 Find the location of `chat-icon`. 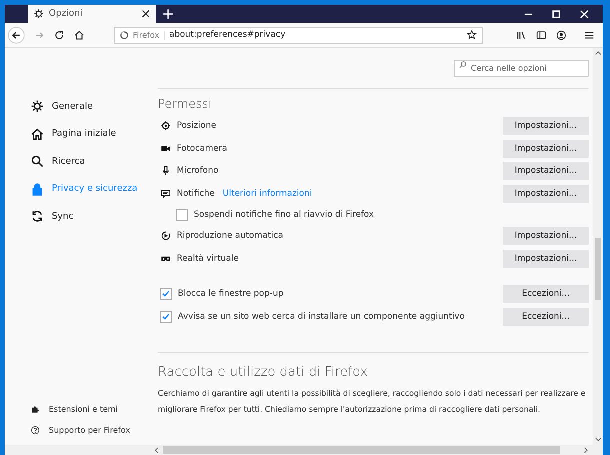

chat-icon is located at coordinates (166, 193).